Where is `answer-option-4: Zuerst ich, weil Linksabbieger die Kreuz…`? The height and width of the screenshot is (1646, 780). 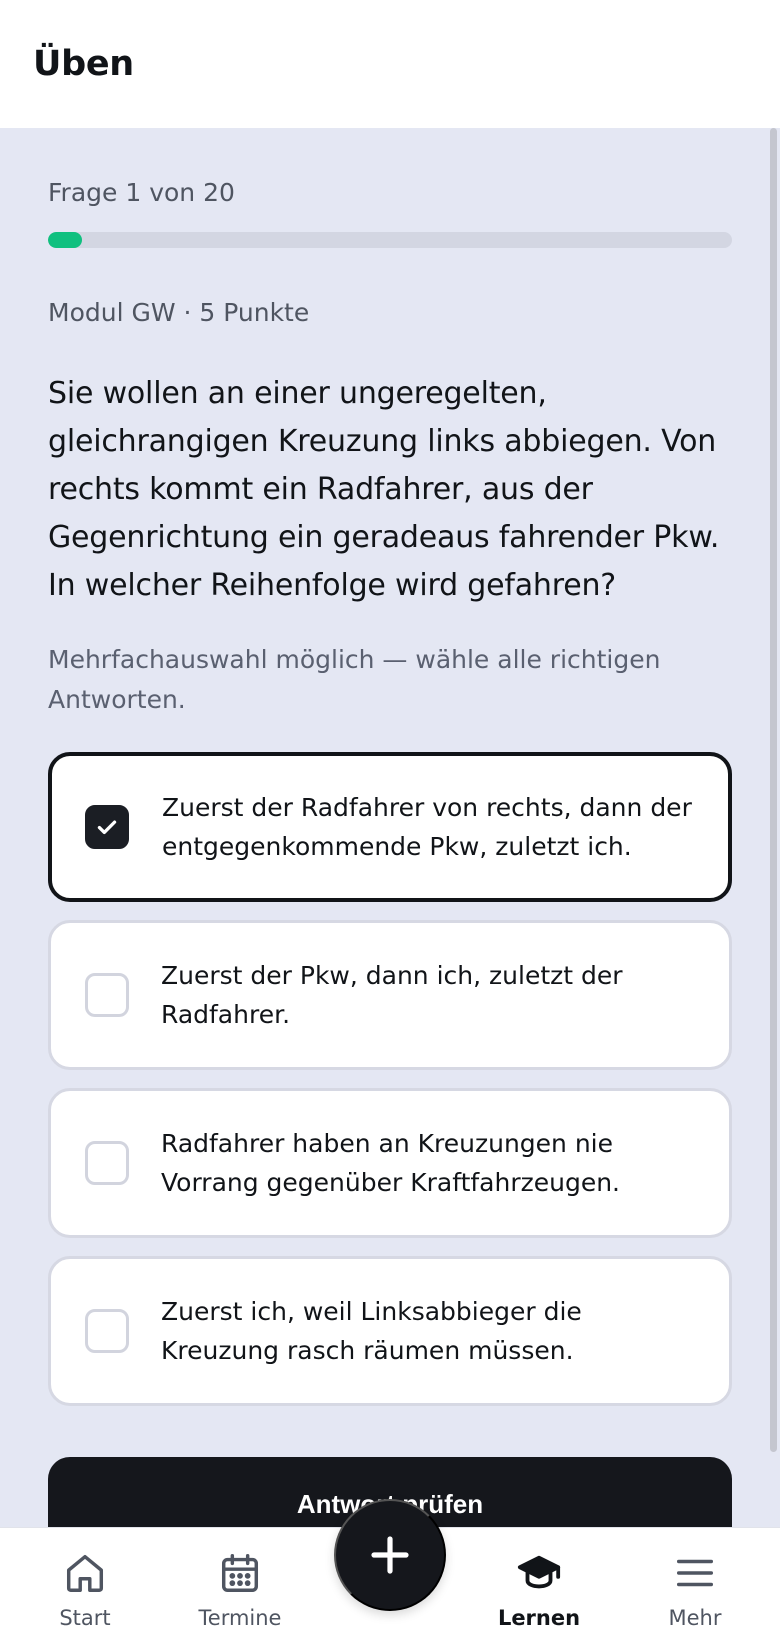
answer-option-4: Zuerst ich, weil Linksabbieger die Kreuz… is located at coordinates (390, 1331).